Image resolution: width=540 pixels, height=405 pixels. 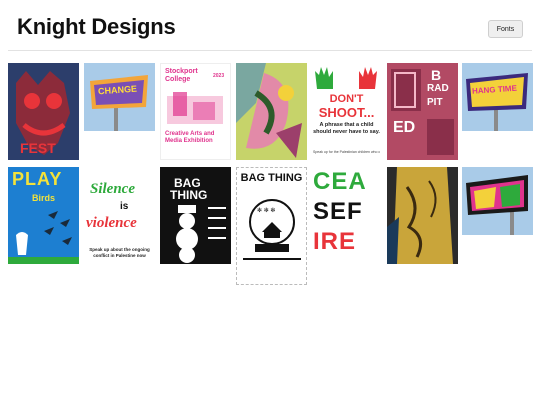 What do you see at coordinates (404, 127) in the screenshot?
I see `poster-text-4: ED` at bounding box center [404, 127].